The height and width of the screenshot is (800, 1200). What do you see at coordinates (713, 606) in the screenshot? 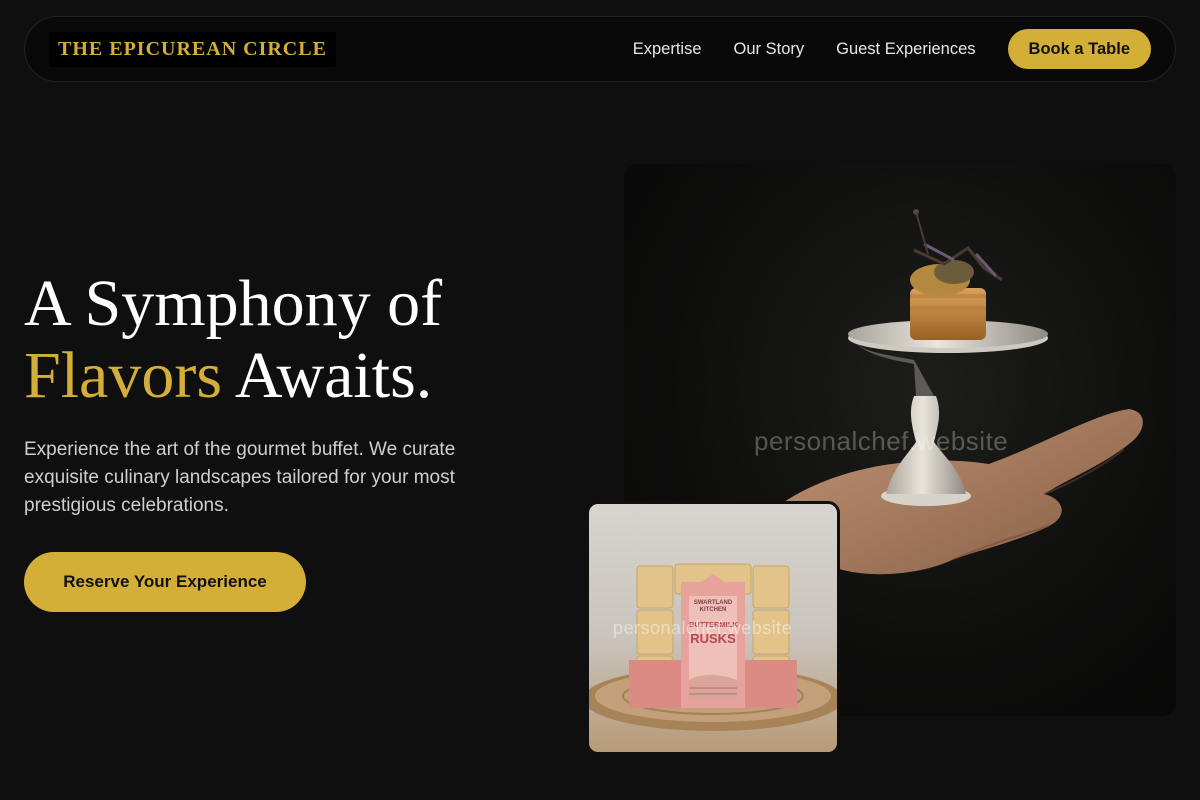
I see `package-brand-label: SWARTLAND KITCHEN` at bounding box center [713, 606].